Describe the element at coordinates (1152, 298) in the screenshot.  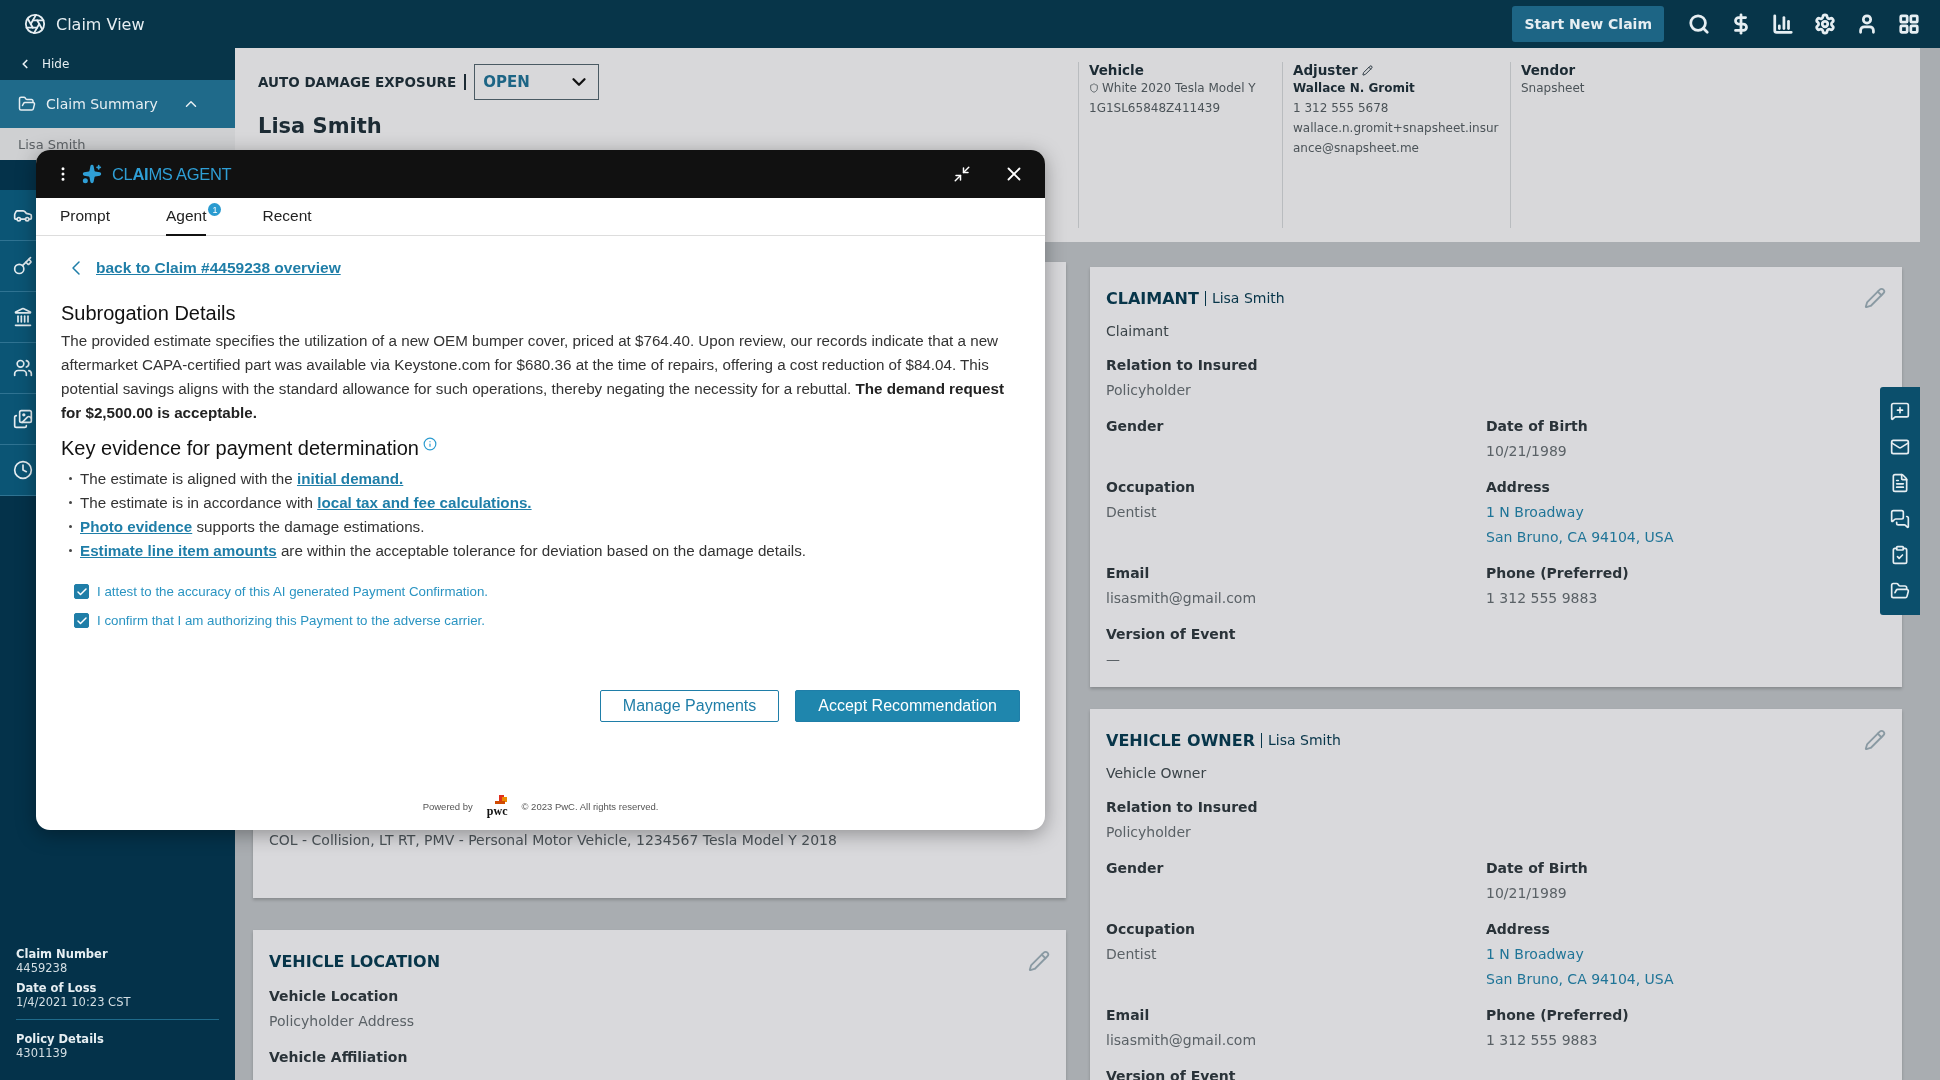
I see `card-title: CLAIMANT` at that location.